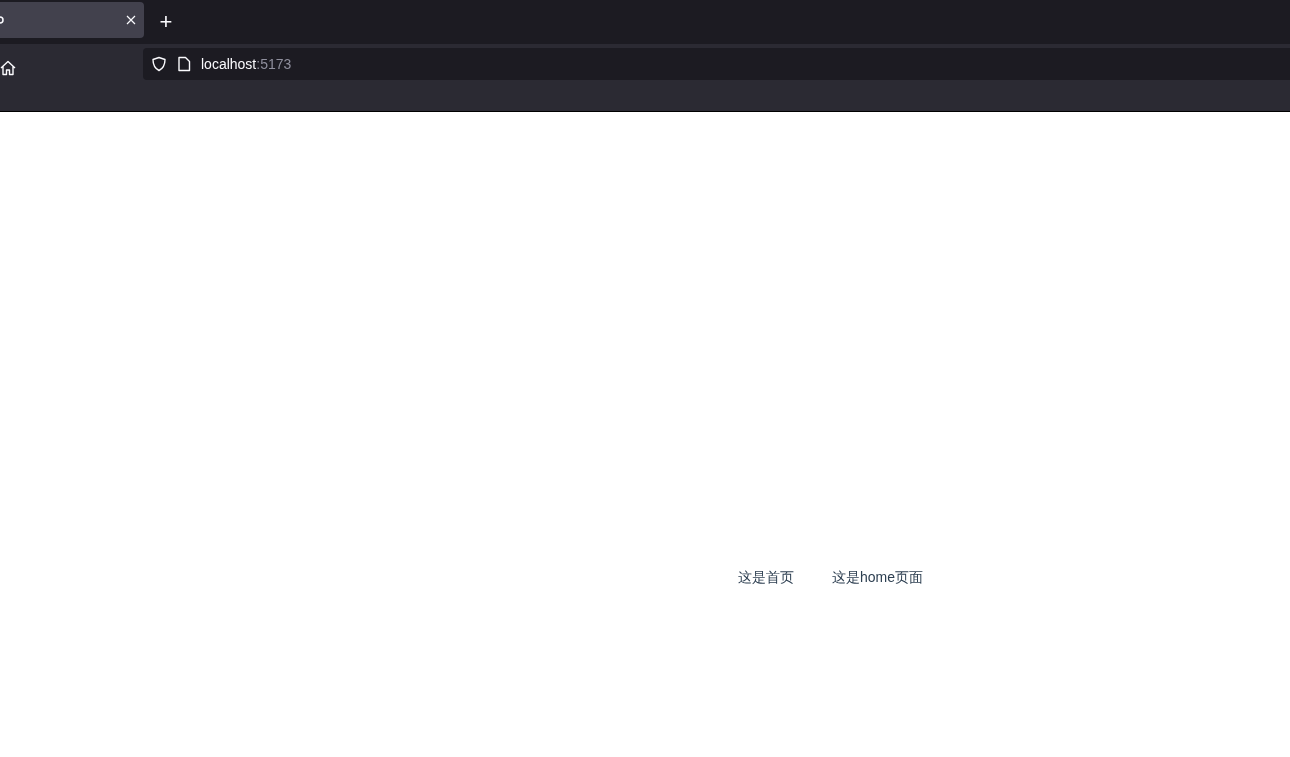 The width and height of the screenshot is (1290, 757). What do you see at coordinates (716, 64) in the screenshot?
I see `address-bar: localhost:5173` at bounding box center [716, 64].